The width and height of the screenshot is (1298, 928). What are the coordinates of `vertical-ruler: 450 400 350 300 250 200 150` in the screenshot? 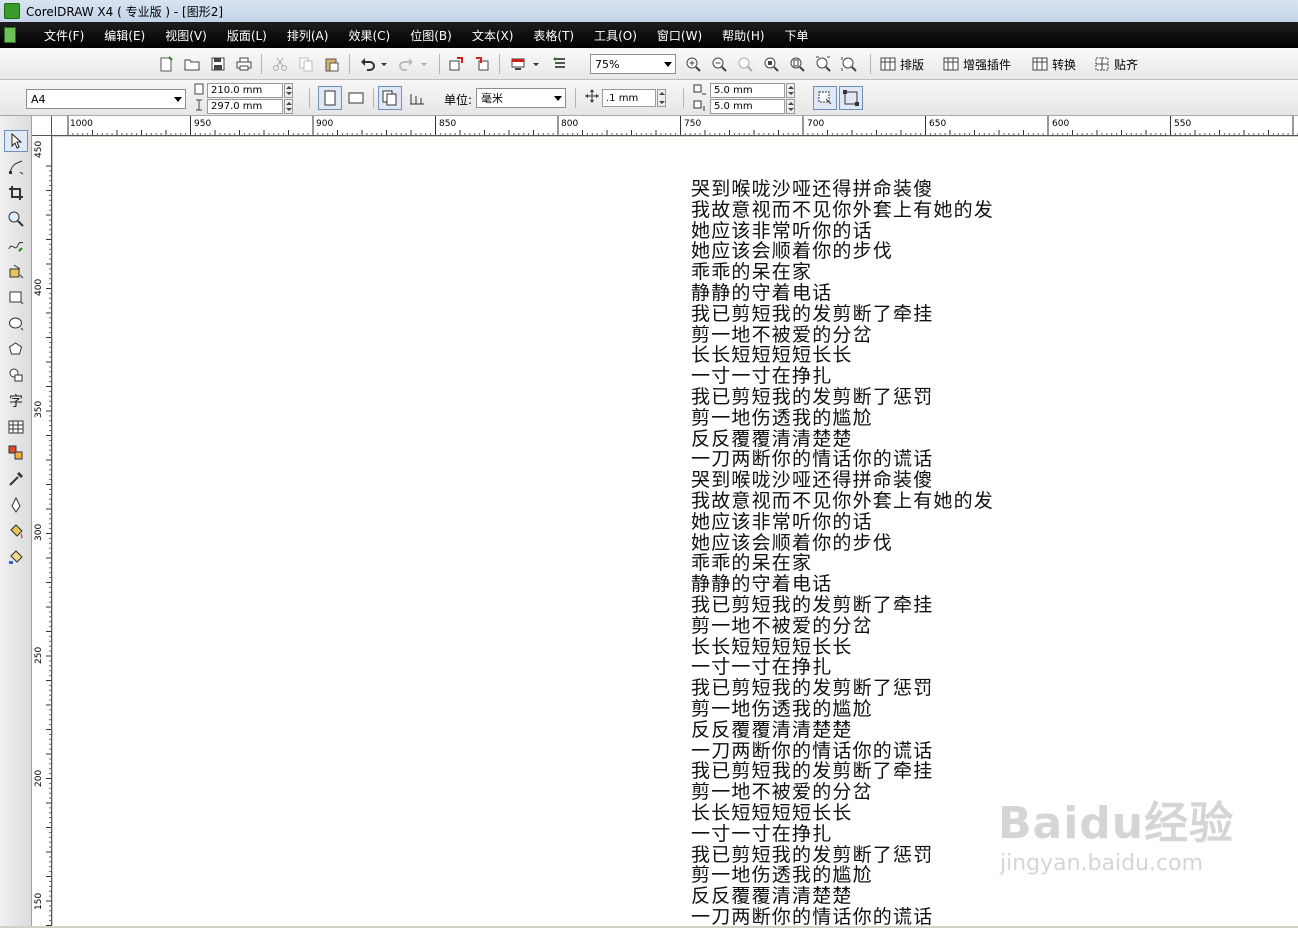 It's located at (42, 531).